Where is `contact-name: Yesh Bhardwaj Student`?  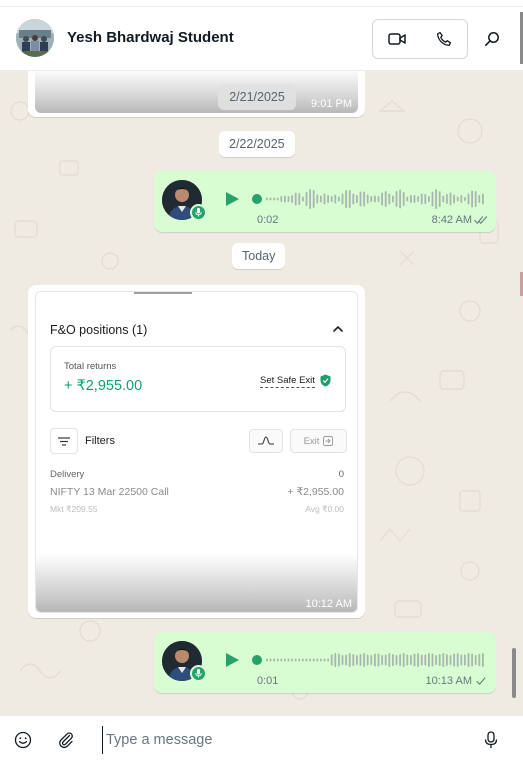 contact-name: Yesh Bhardwaj Student is located at coordinates (150, 37).